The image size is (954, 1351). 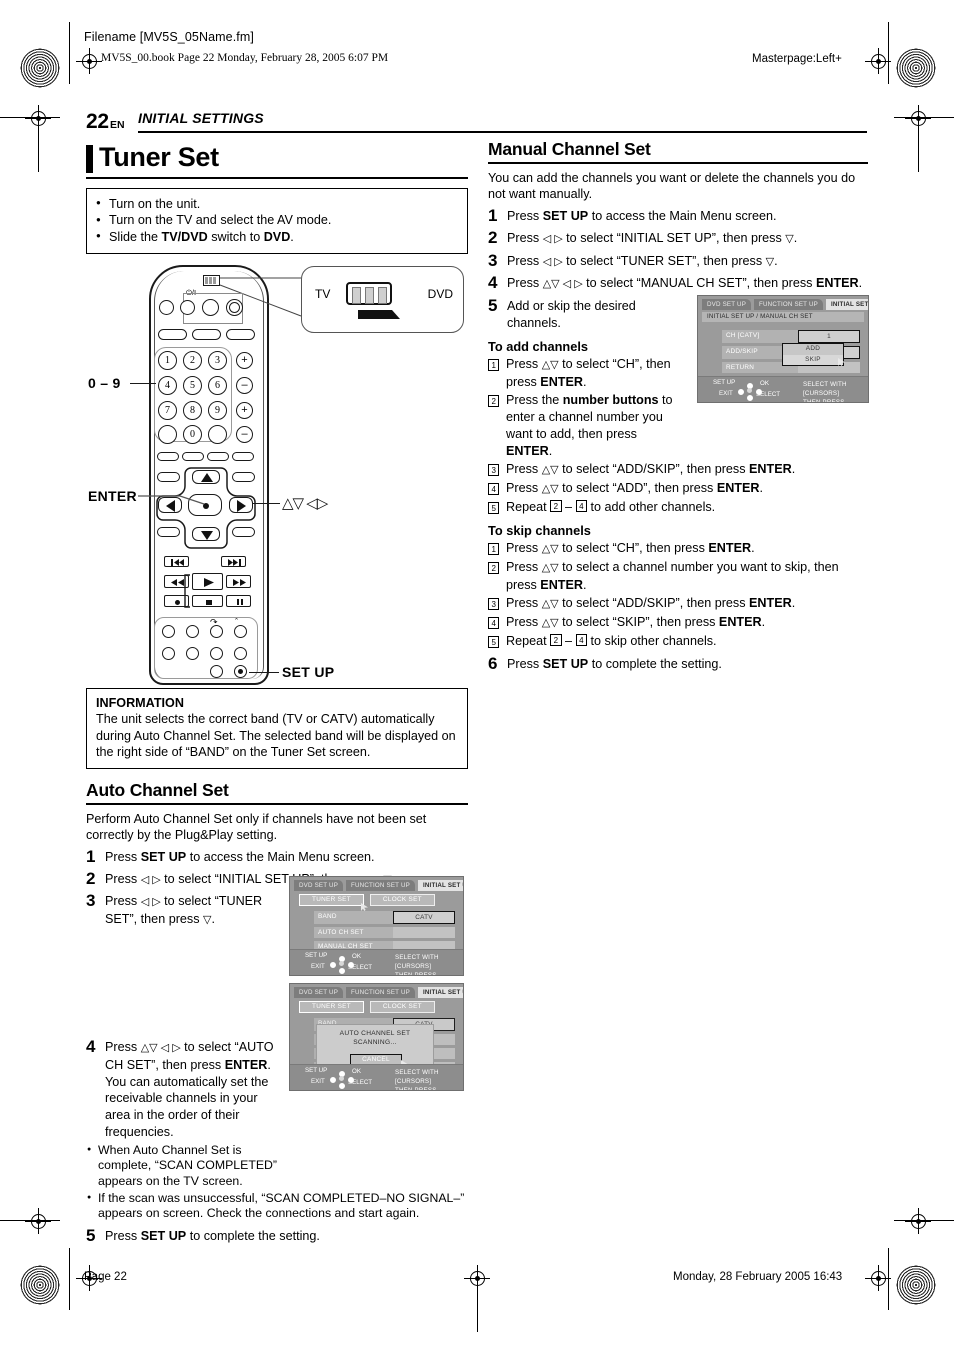 What do you see at coordinates (192, 435) in the screenshot?
I see `number-button-0: 0` at bounding box center [192, 435].